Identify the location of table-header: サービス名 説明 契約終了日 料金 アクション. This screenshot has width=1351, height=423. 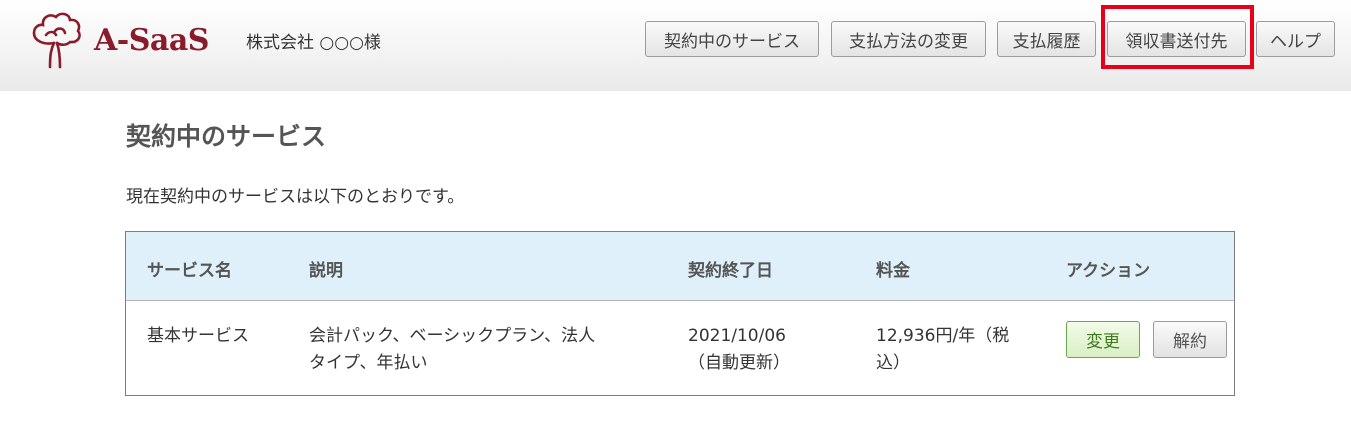
(680, 266).